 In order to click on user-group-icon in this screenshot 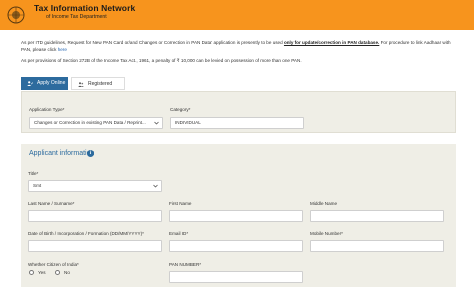, I will do `click(81, 84)`.